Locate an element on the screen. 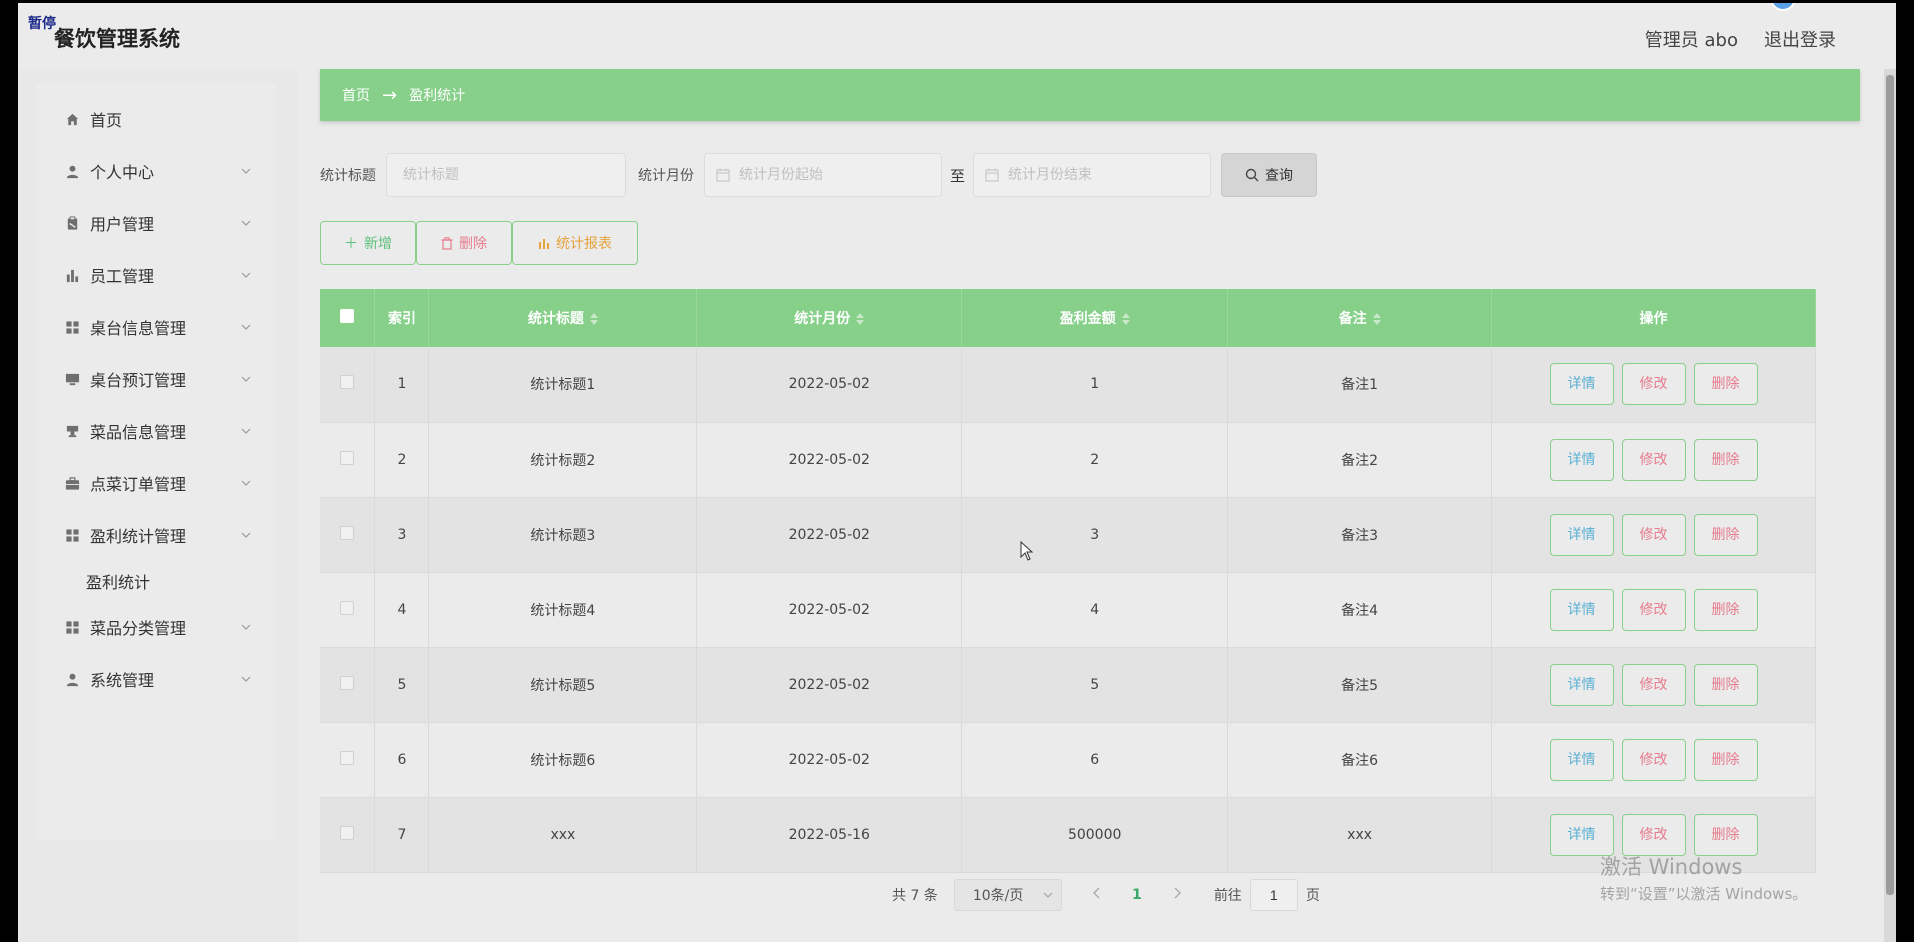 The width and height of the screenshot is (1914, 942). cell-amount: 6 is located at coordinates (1095, 760).